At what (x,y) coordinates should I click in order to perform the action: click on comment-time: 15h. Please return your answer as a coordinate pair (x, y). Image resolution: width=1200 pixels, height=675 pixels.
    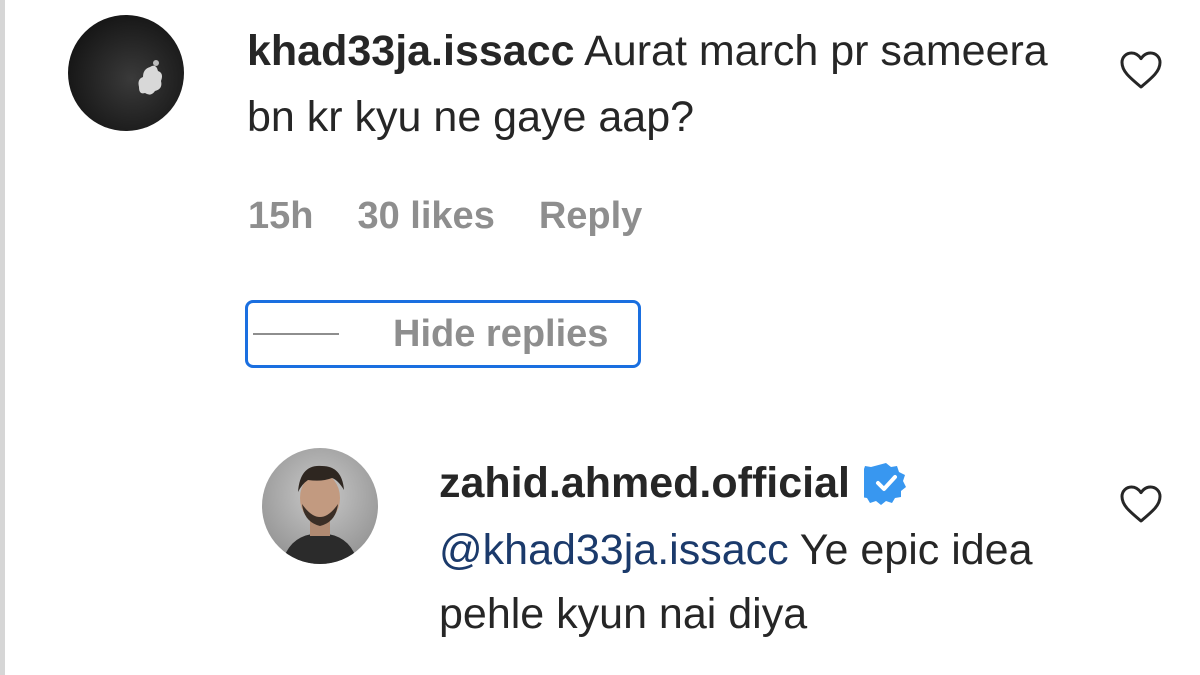
    Looking at the image, I should click on (280, 216).